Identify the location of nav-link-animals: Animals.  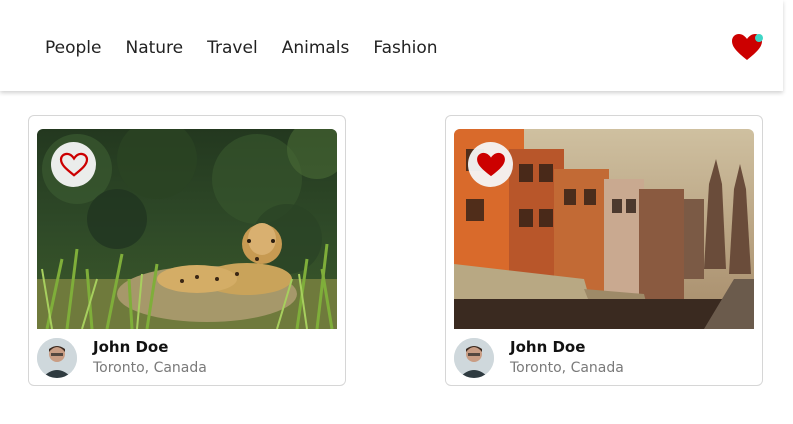
(316, 48).